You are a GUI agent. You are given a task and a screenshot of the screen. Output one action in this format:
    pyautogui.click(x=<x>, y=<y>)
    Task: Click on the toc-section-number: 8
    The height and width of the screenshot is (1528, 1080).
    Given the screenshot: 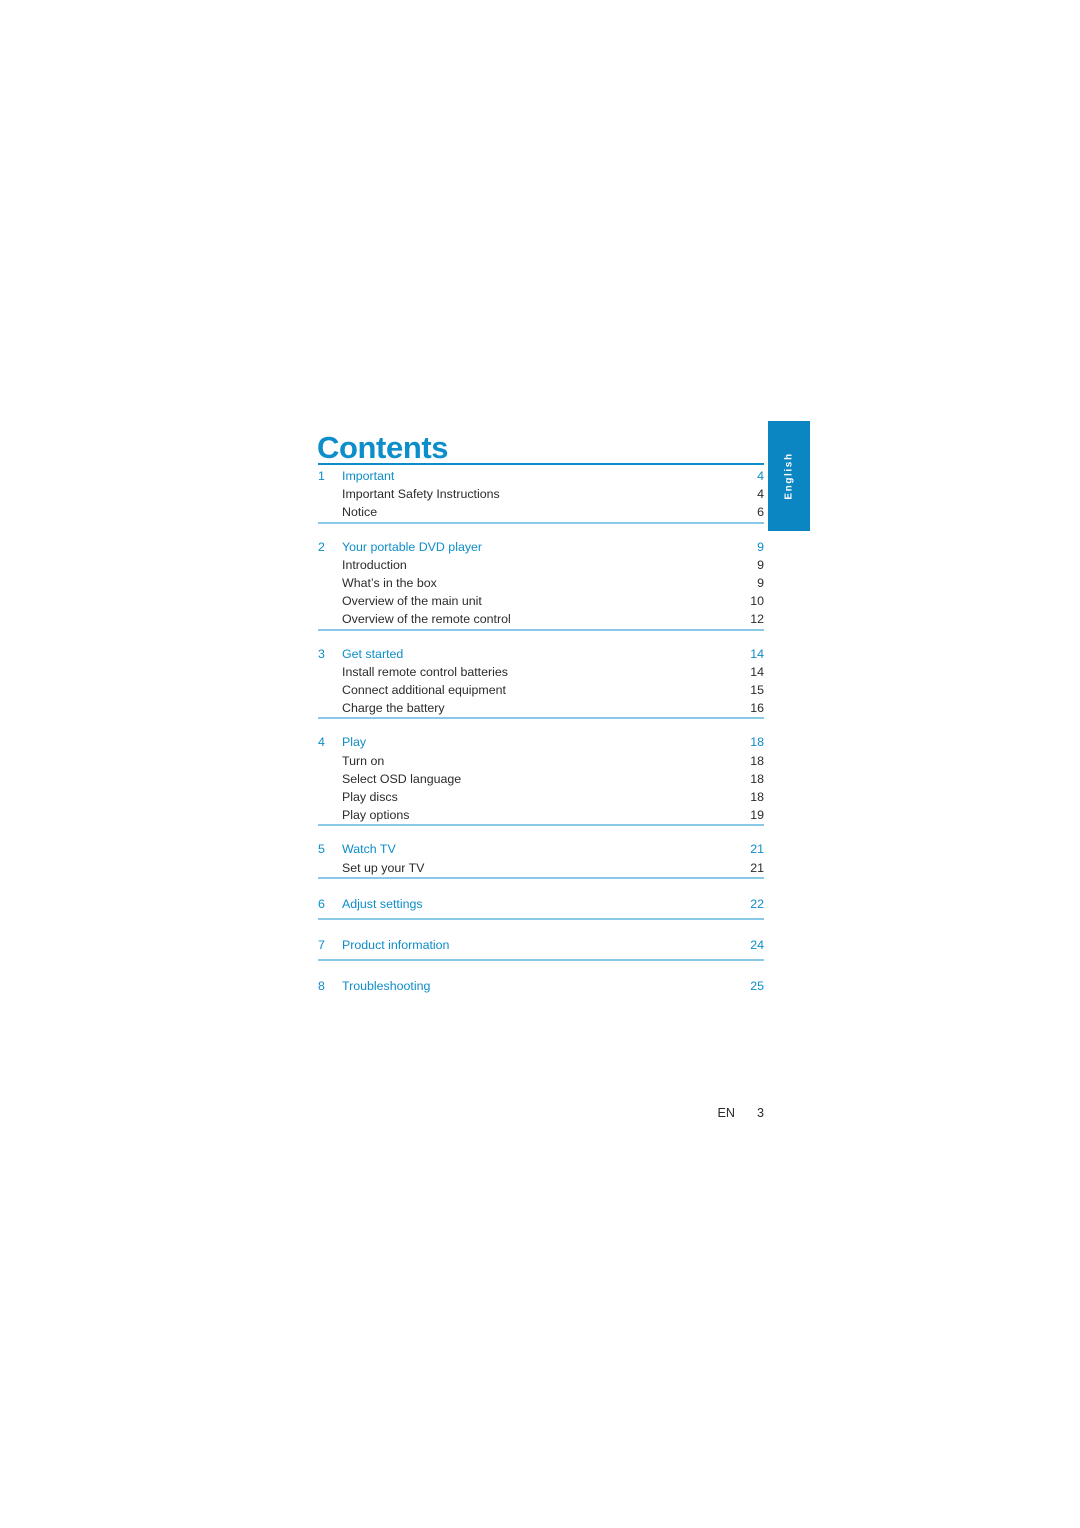 What is the action you would take?
    pyautogui.click(x=321, y=985)
    